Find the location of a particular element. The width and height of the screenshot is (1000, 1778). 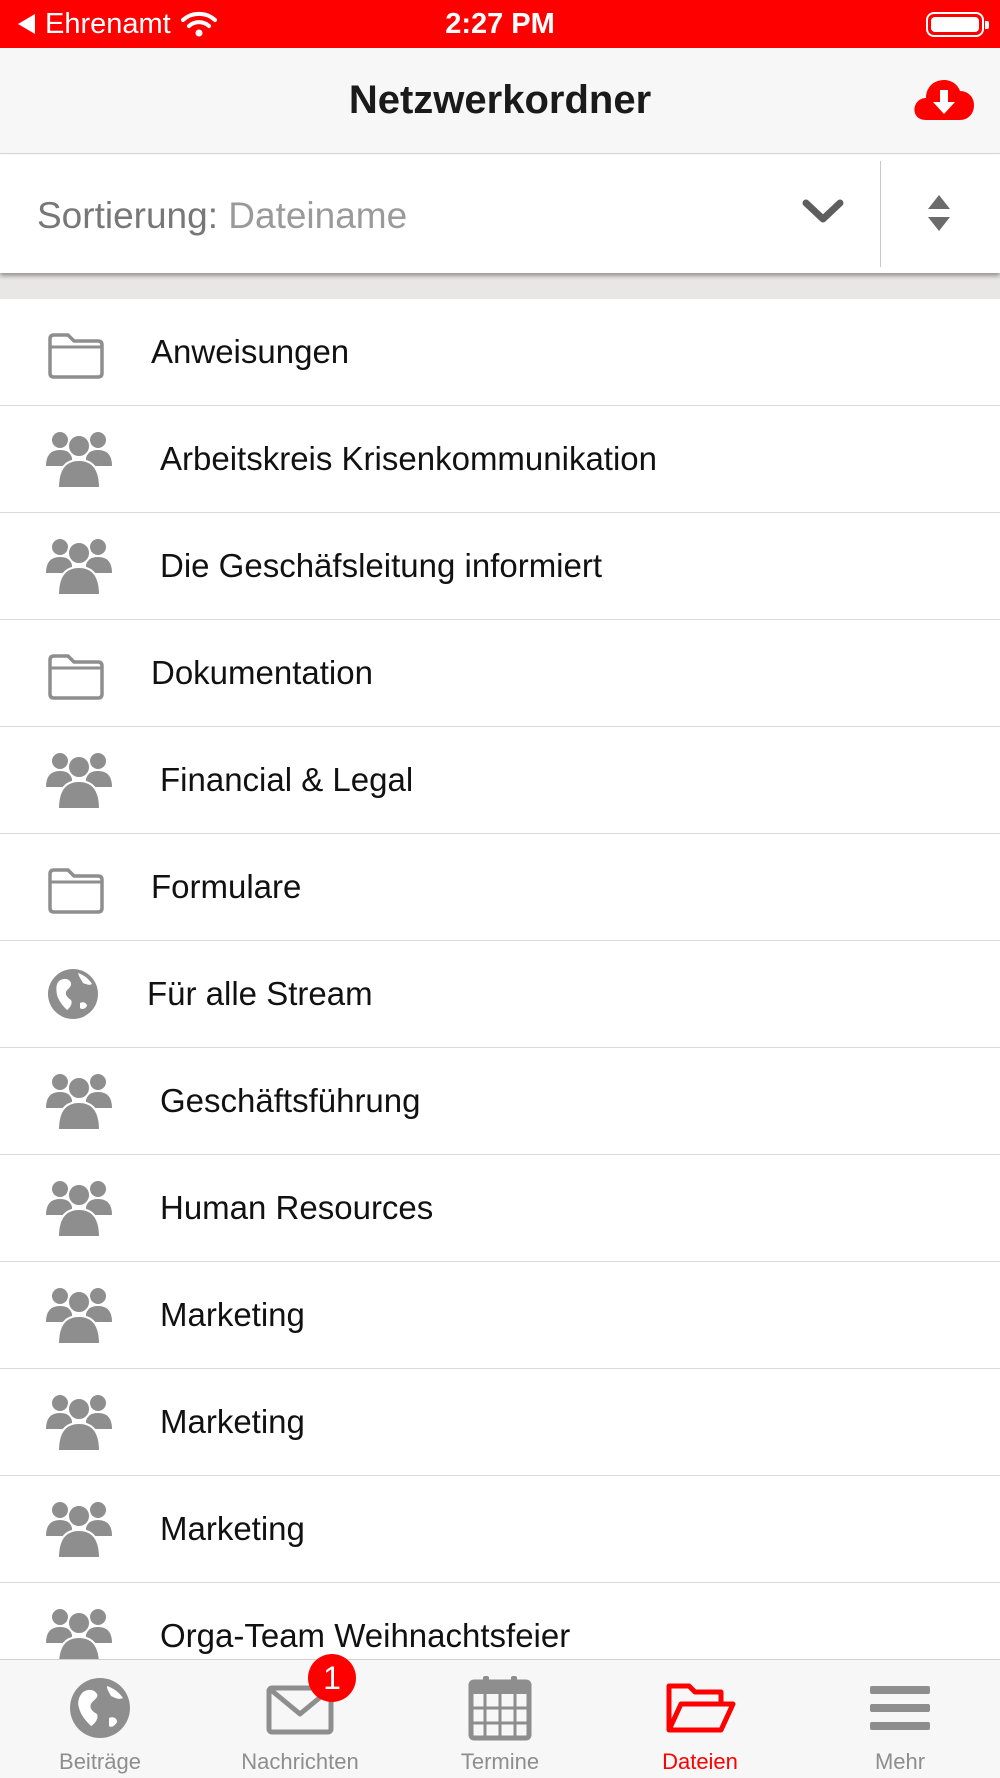

list-item-label: Die Geschäfsleitung informiert is located at coordinates (381, 565).